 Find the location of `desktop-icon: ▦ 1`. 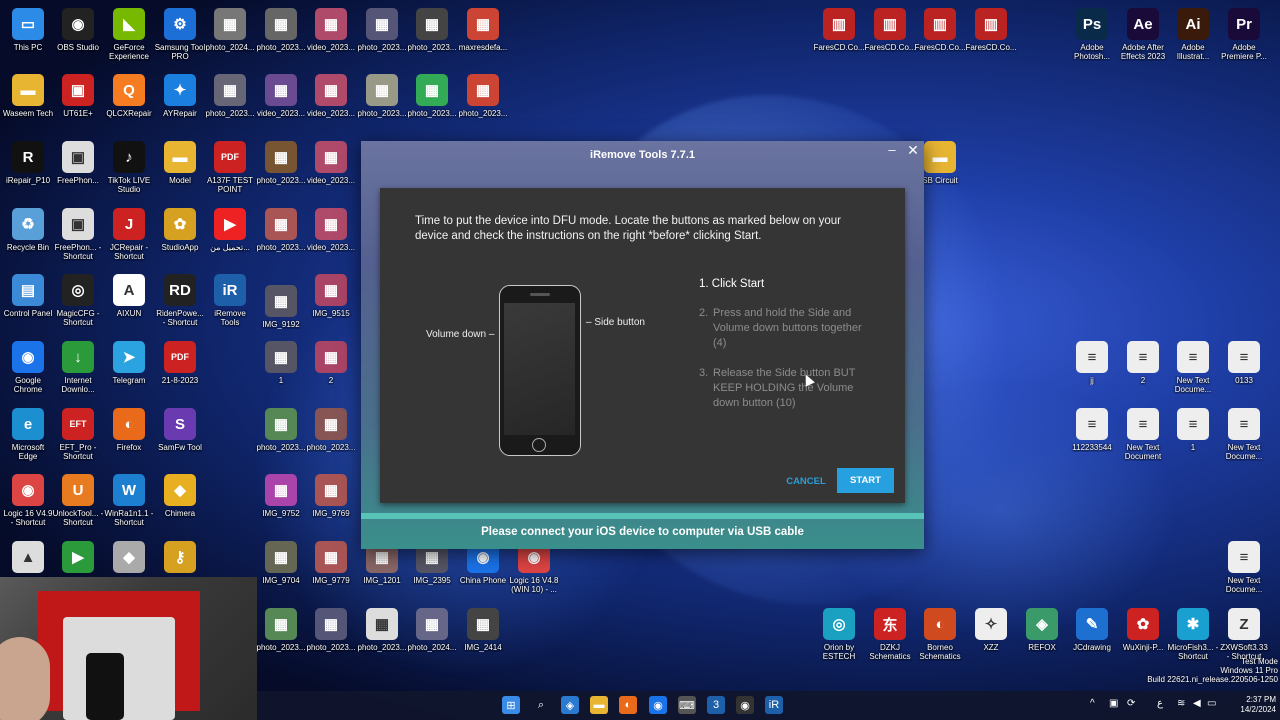

desktop-icon: ▦ 1 is located at coordinates (281, 363).